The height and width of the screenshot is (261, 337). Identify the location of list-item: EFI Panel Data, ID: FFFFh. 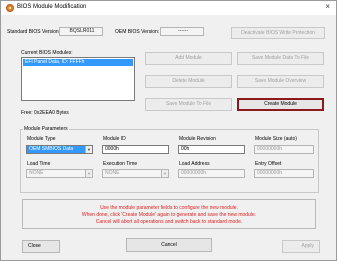
(78, 62).